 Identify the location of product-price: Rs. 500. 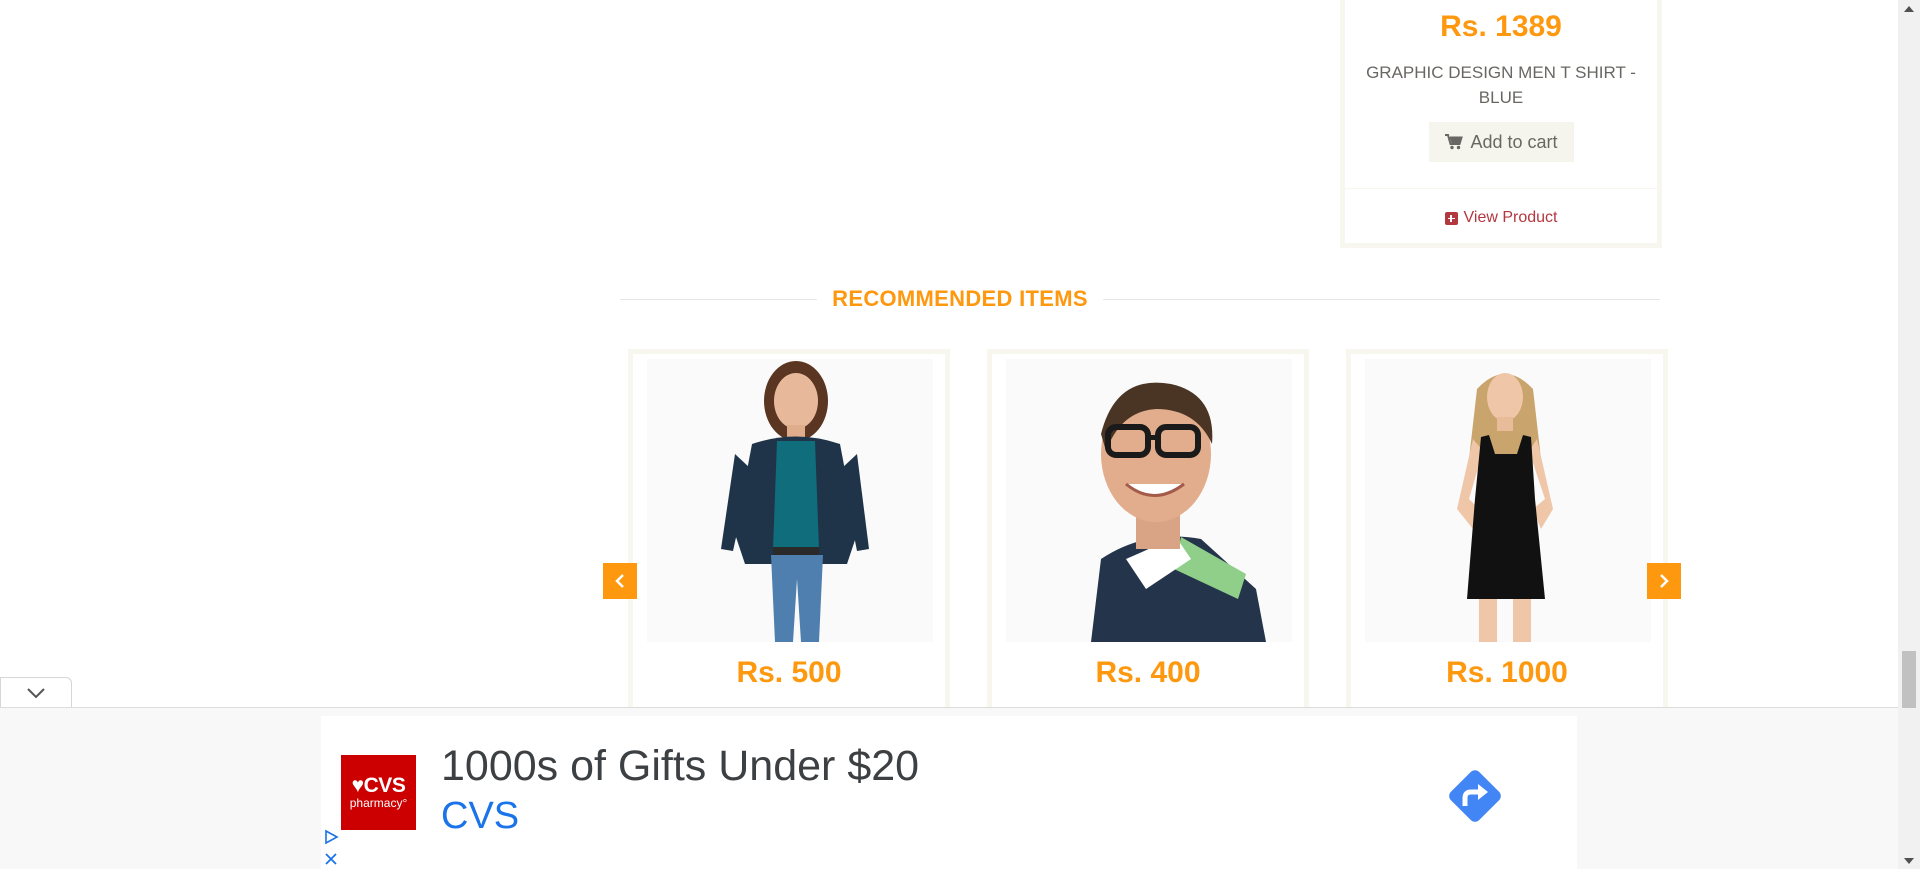
(789, 672).